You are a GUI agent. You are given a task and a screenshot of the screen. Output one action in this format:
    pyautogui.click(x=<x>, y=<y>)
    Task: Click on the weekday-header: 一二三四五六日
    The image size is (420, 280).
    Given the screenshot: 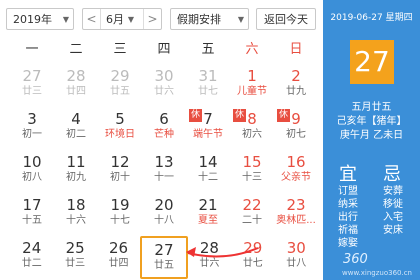 What is the action you would take?
    pyautogui.click(x=164, y=50)
    